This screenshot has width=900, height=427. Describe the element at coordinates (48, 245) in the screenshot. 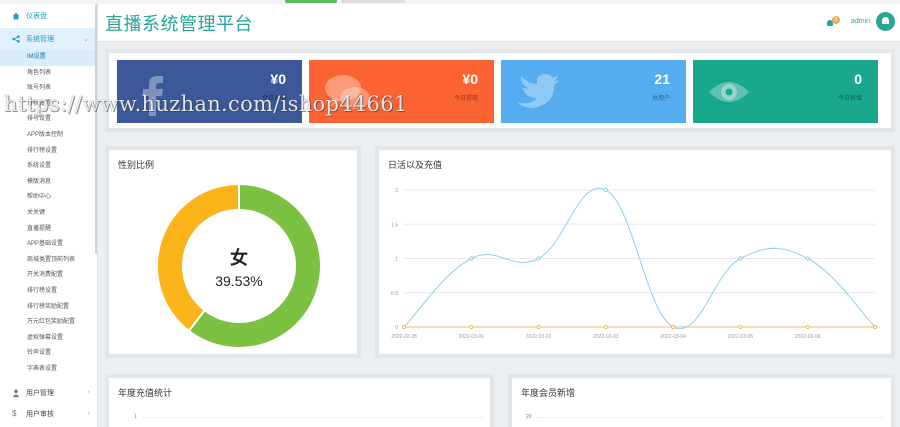

I see `submenu-item: APP基础设置` at that location.